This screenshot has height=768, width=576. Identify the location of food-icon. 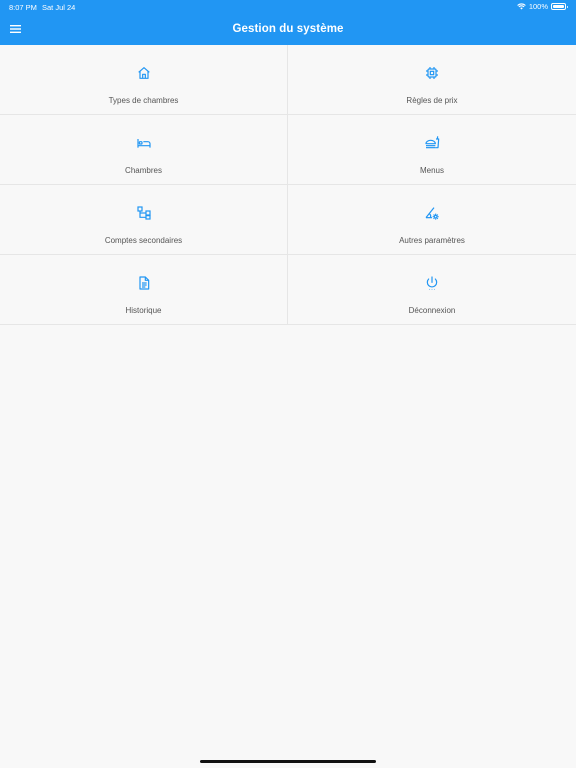
(432, 142).